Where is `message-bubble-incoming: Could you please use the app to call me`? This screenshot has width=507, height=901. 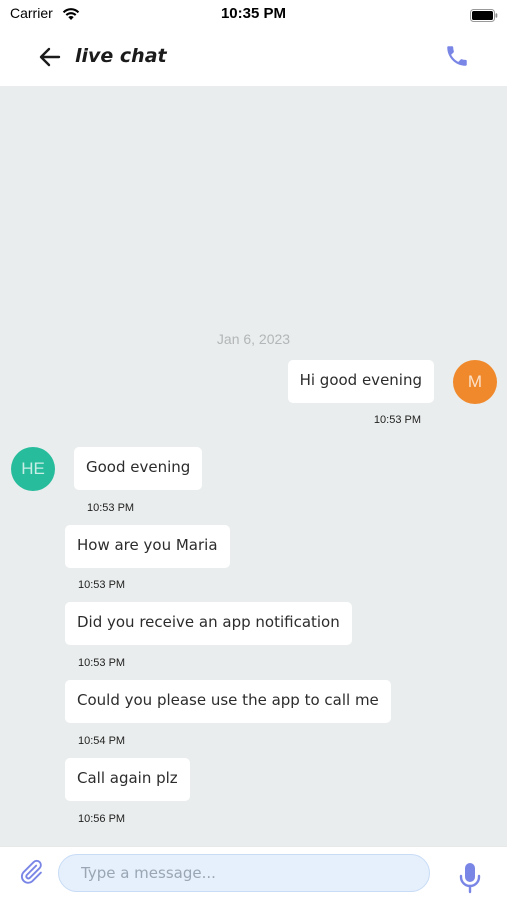
message-bubble-incoming: Could you please use the app to call me is located at coordinates (228, 701).